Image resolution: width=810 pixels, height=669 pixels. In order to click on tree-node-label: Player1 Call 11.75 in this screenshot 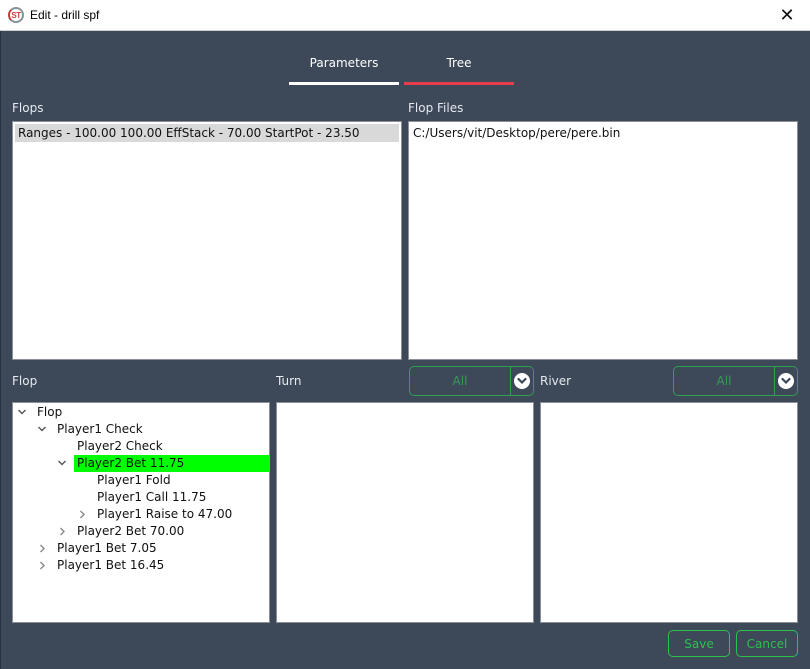, I will do `click(152, 497)`.